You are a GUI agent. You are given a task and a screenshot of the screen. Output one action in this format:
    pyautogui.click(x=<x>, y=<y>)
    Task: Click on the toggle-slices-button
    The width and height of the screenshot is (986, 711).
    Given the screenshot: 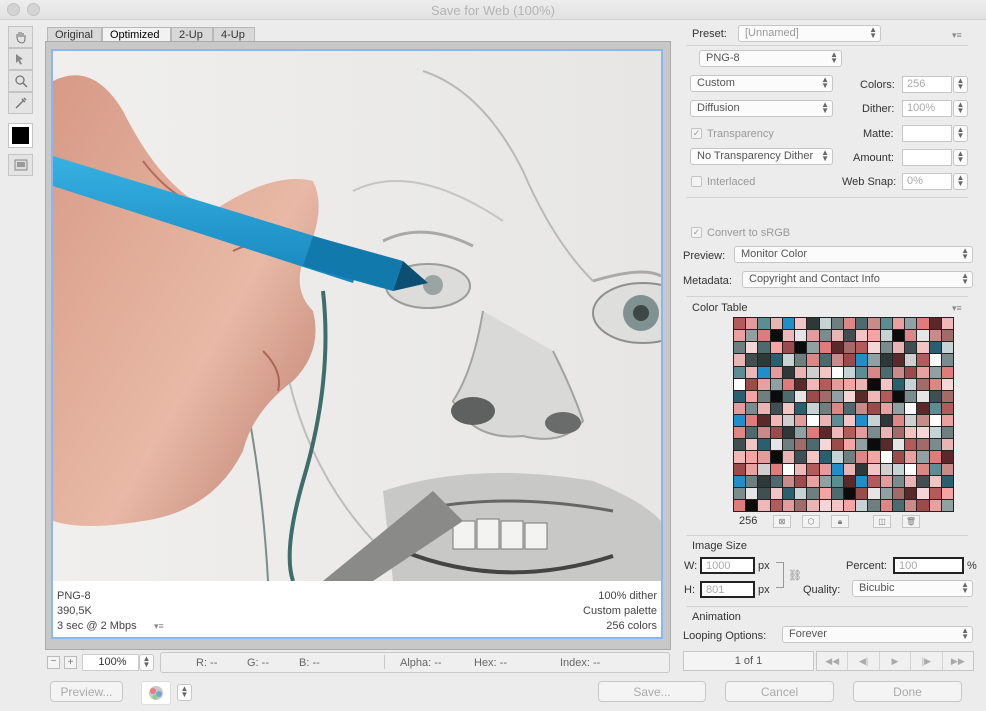 What is the action you would take?
    pyautogui.click(x=20, y=165)
    